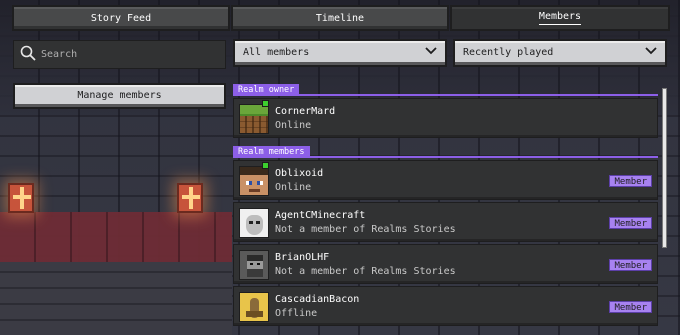 This screenshot has width=680, height=335. What do you see at coordinates (266, 90) in the screenshot?
I see `section-title: Realm owner` at bounding box center [266, 90].